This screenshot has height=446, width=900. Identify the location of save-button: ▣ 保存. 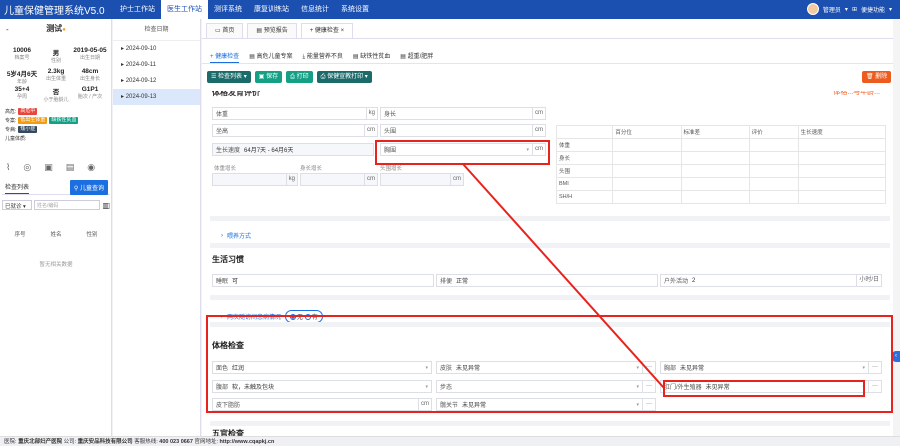
(268, 77).